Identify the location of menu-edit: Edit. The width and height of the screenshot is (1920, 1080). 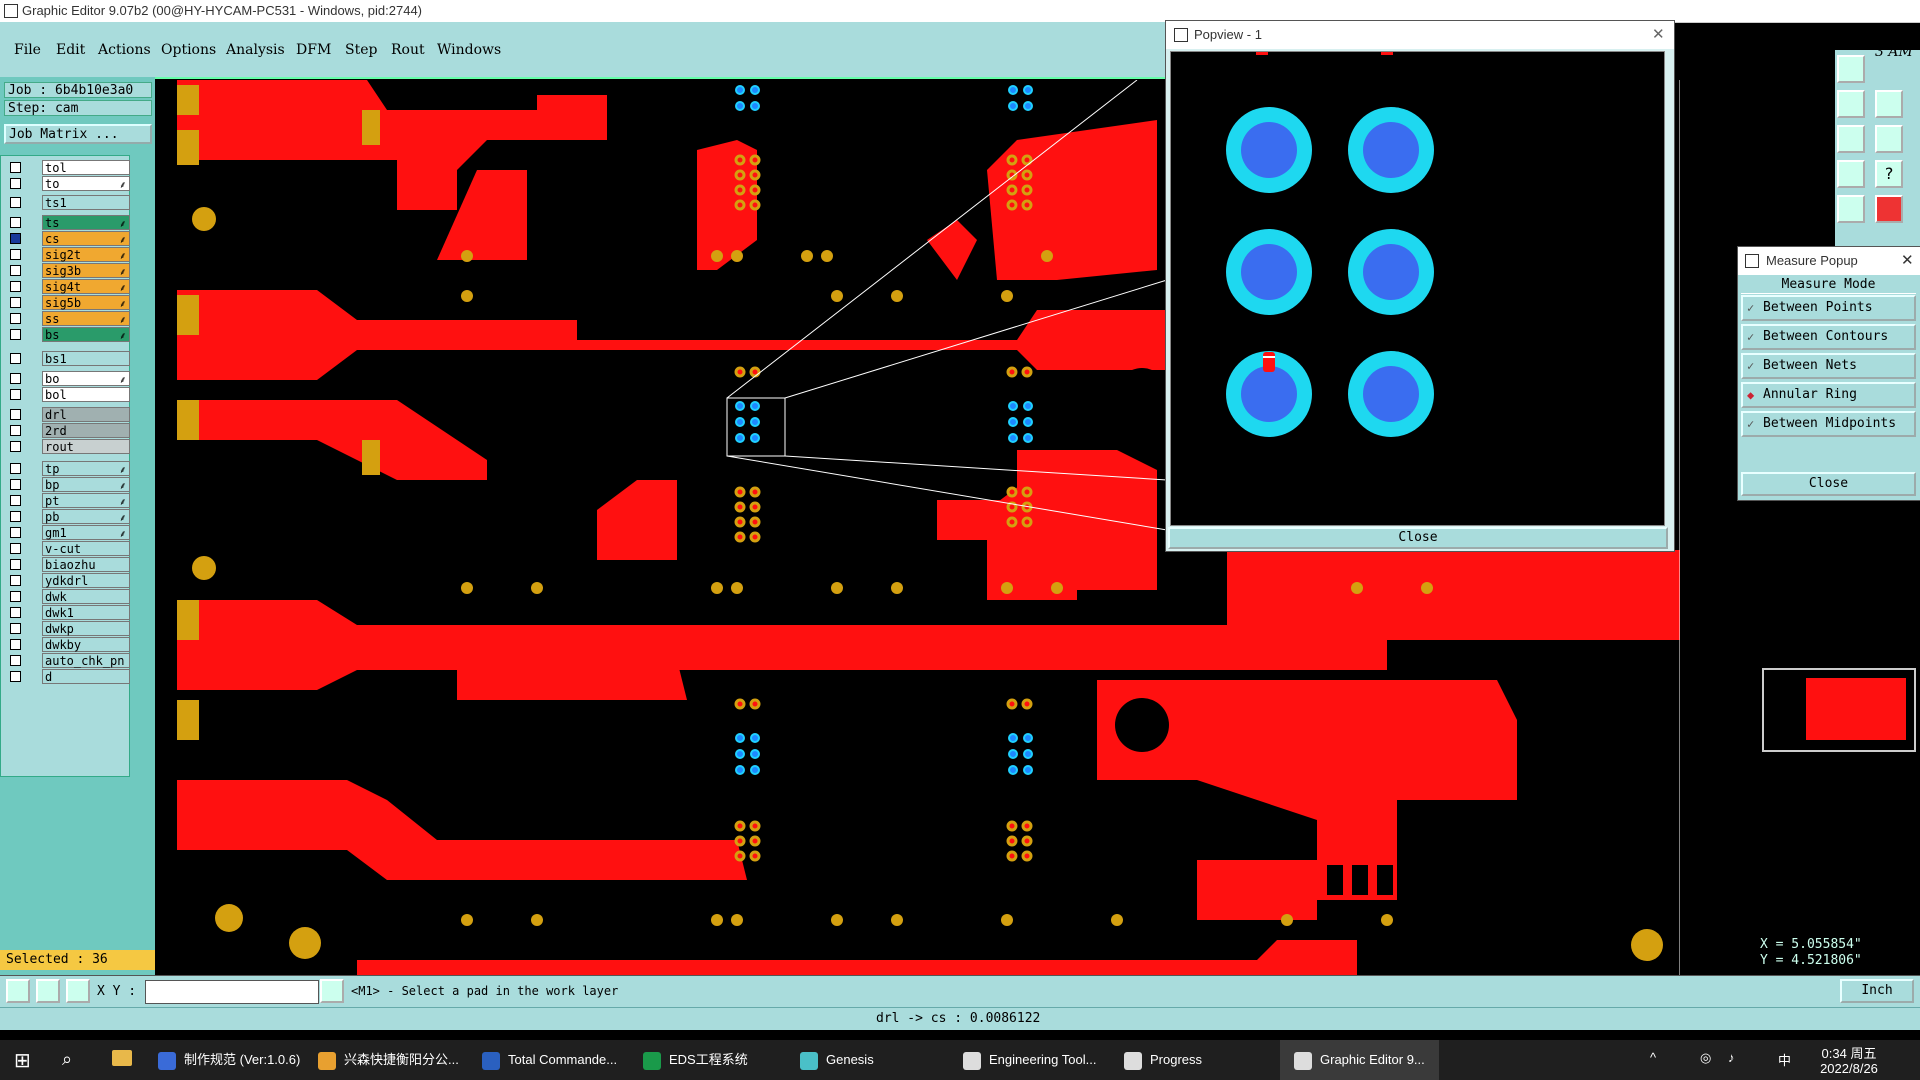
(70, 50).